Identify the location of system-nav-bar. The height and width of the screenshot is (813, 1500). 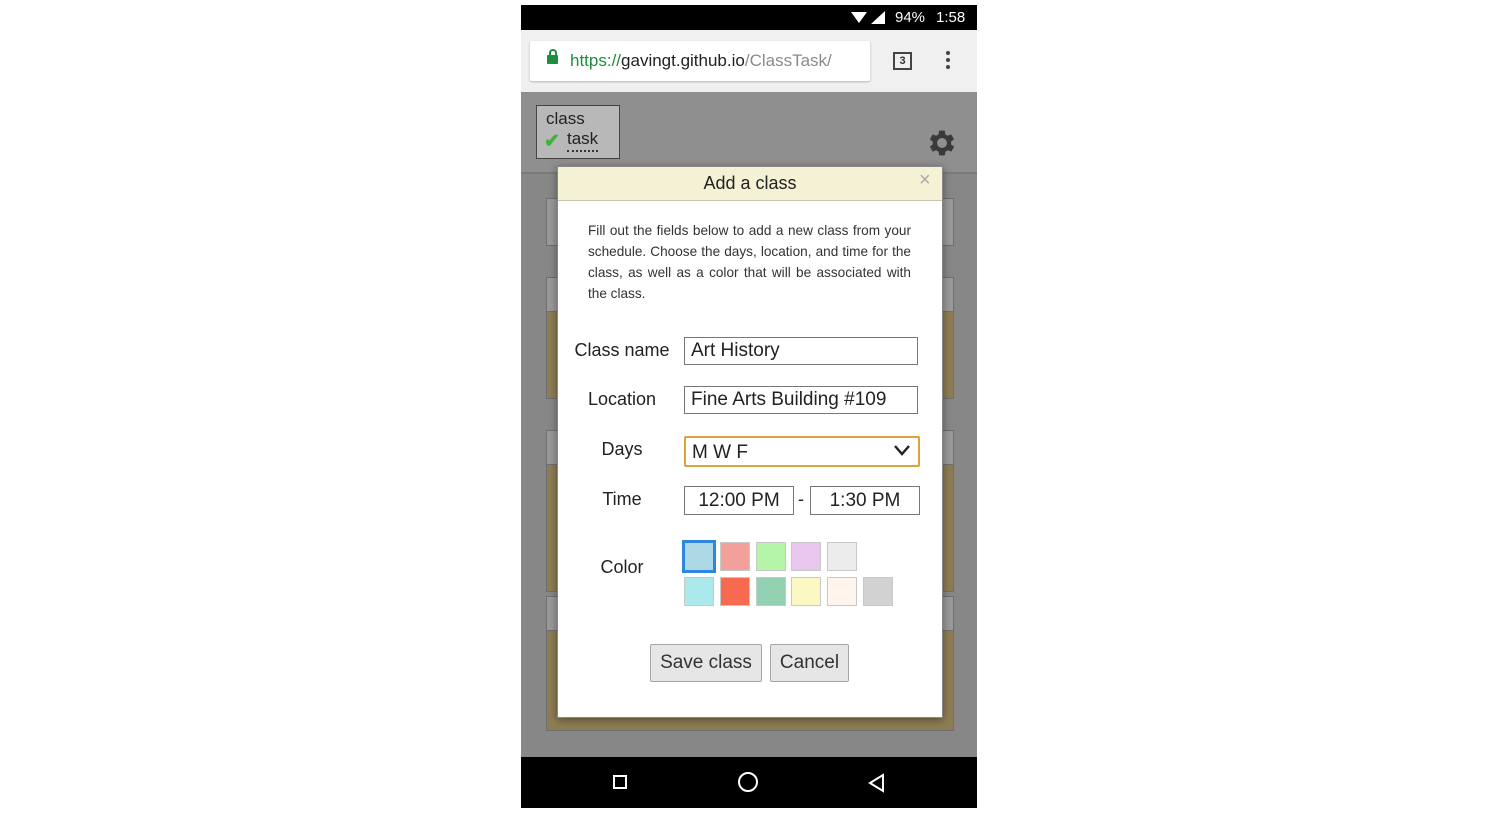
(749, 782).